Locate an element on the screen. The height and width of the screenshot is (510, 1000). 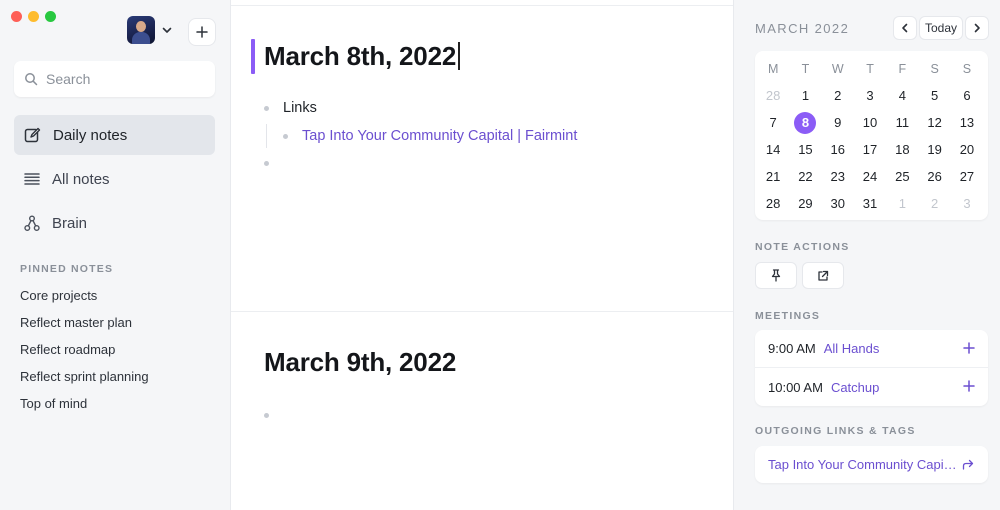
meeting-item: 9:00 AM All Hands is located at coordinates (871, 349).